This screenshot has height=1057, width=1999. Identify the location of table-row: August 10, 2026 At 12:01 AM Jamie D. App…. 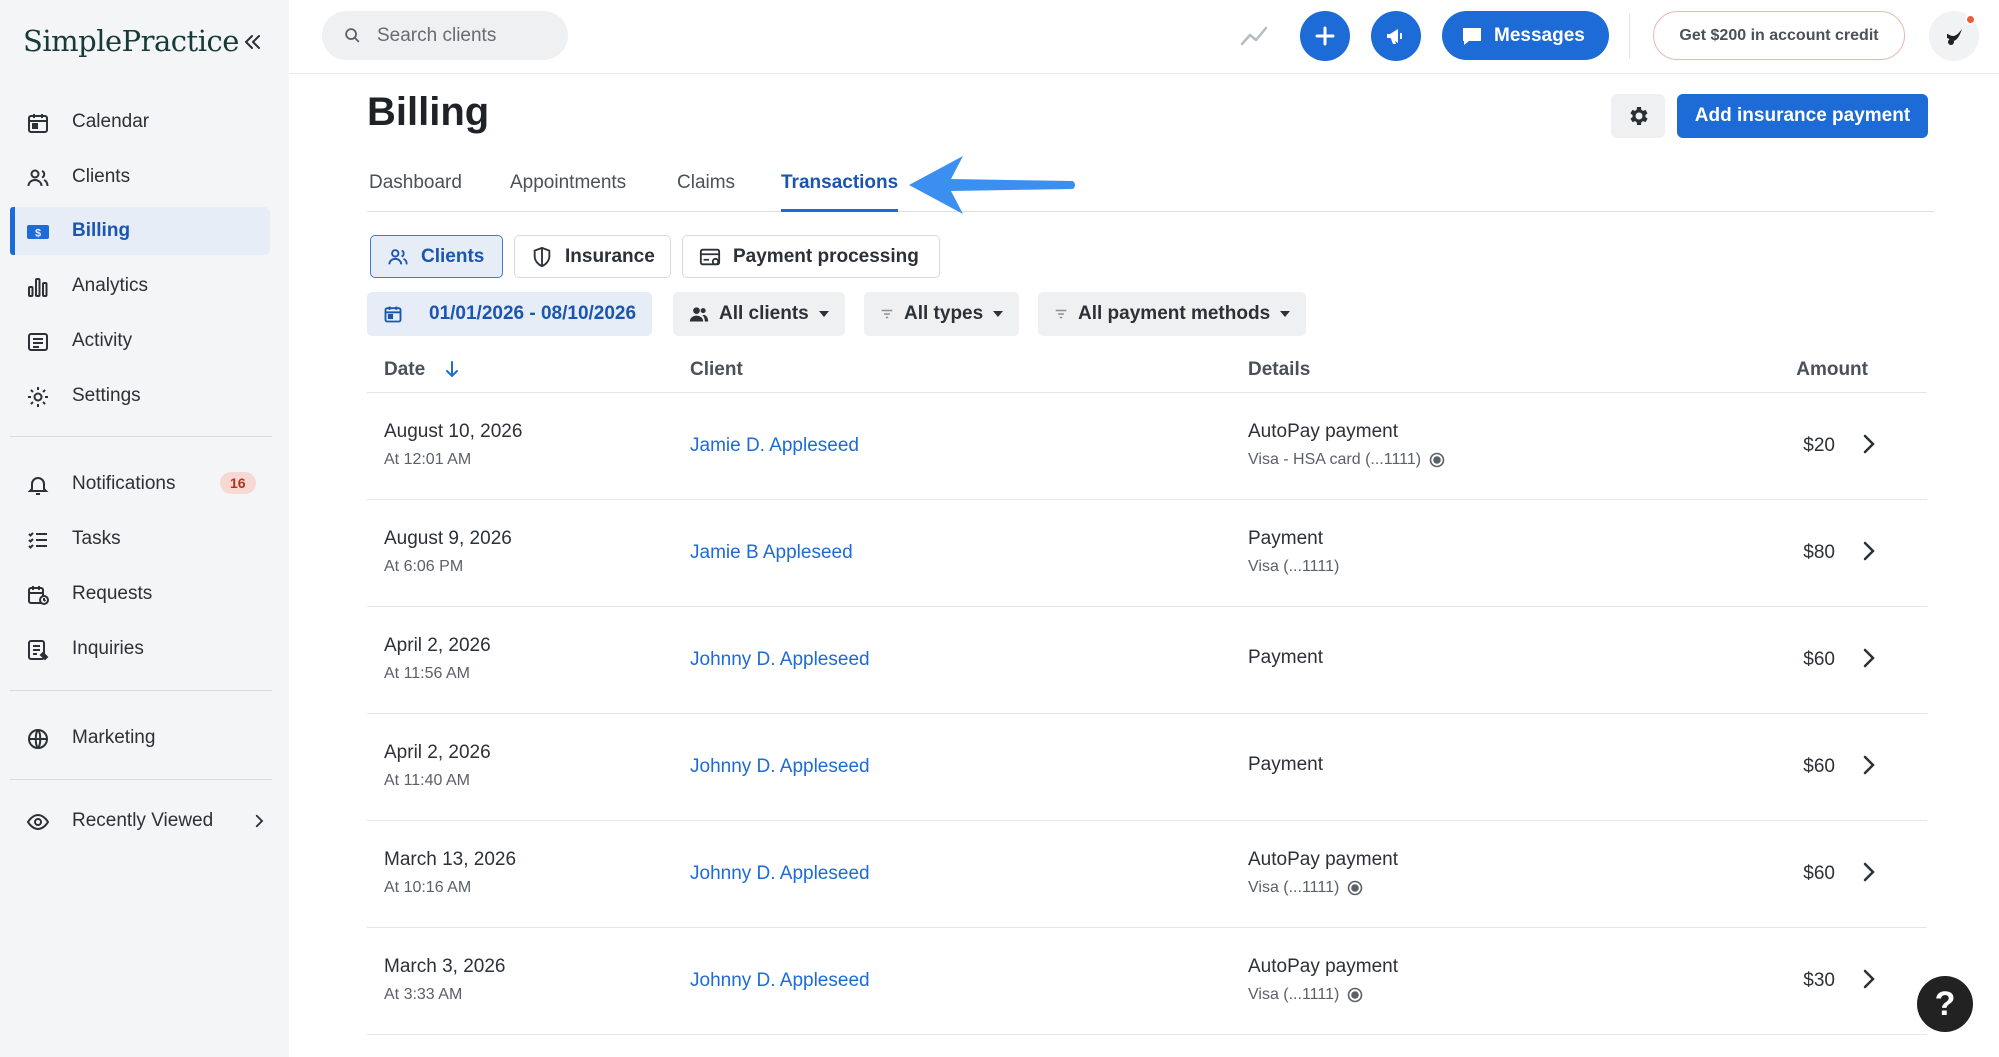
(1147, 446).